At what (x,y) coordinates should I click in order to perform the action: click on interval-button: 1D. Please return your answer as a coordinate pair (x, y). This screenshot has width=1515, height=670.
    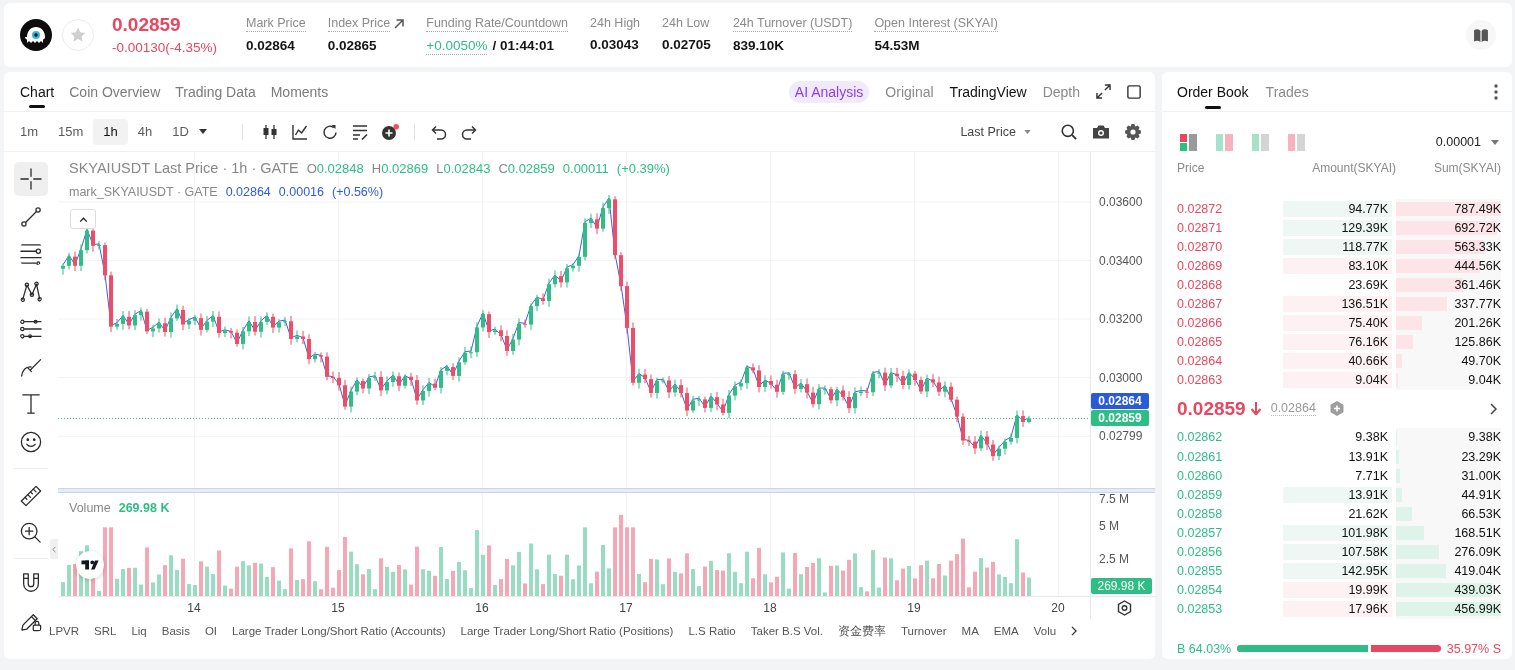
    Looking at the image, I should click on (189, 131).